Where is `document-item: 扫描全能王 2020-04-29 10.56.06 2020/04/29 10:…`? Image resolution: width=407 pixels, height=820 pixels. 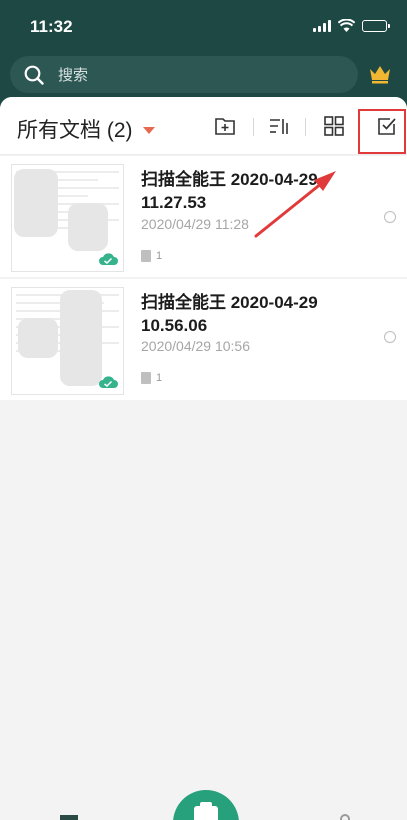
document-item: 扫描全能王 2020-04-29 10.56.06 2020/04/29 10:… is located at coordinates (203, 339).